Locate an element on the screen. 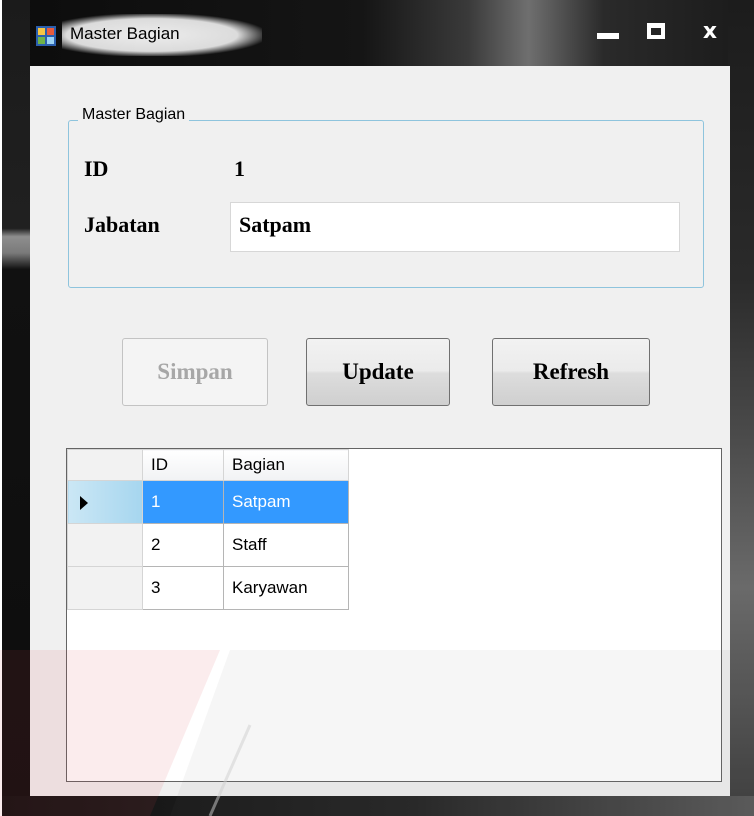 This screenshot has width=754, height=816. maximize-button is located at coordinates (656, 31).